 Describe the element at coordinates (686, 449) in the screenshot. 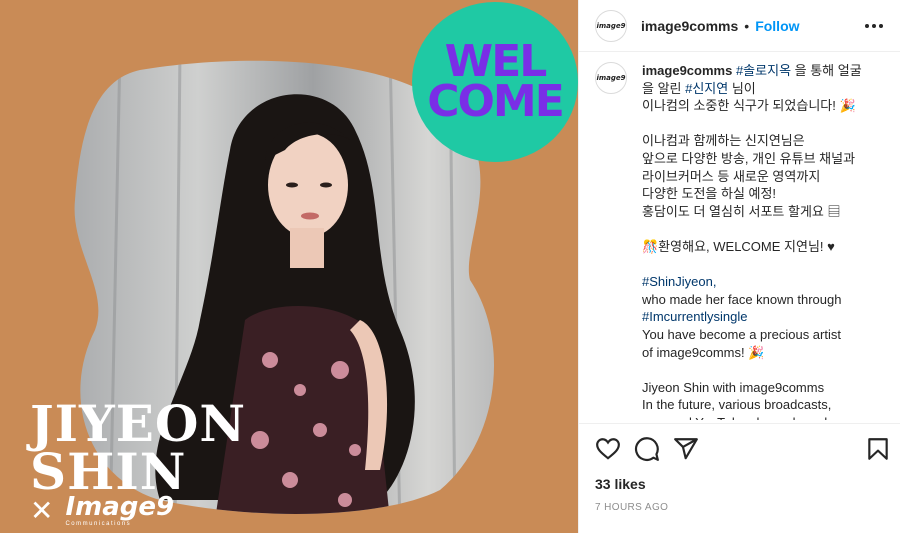

I see `share-icon` at that location.